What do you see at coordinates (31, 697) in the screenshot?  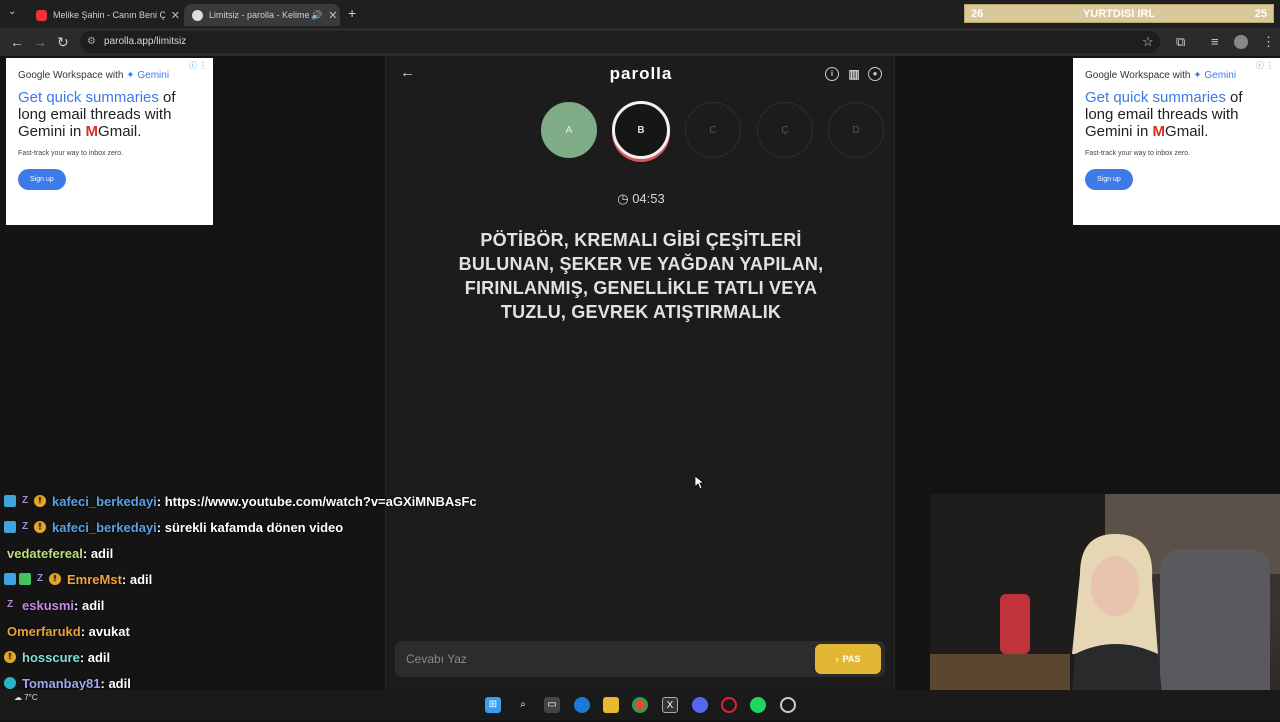 I see `weather-temp: 7°C` at bounding box center [31, 697].